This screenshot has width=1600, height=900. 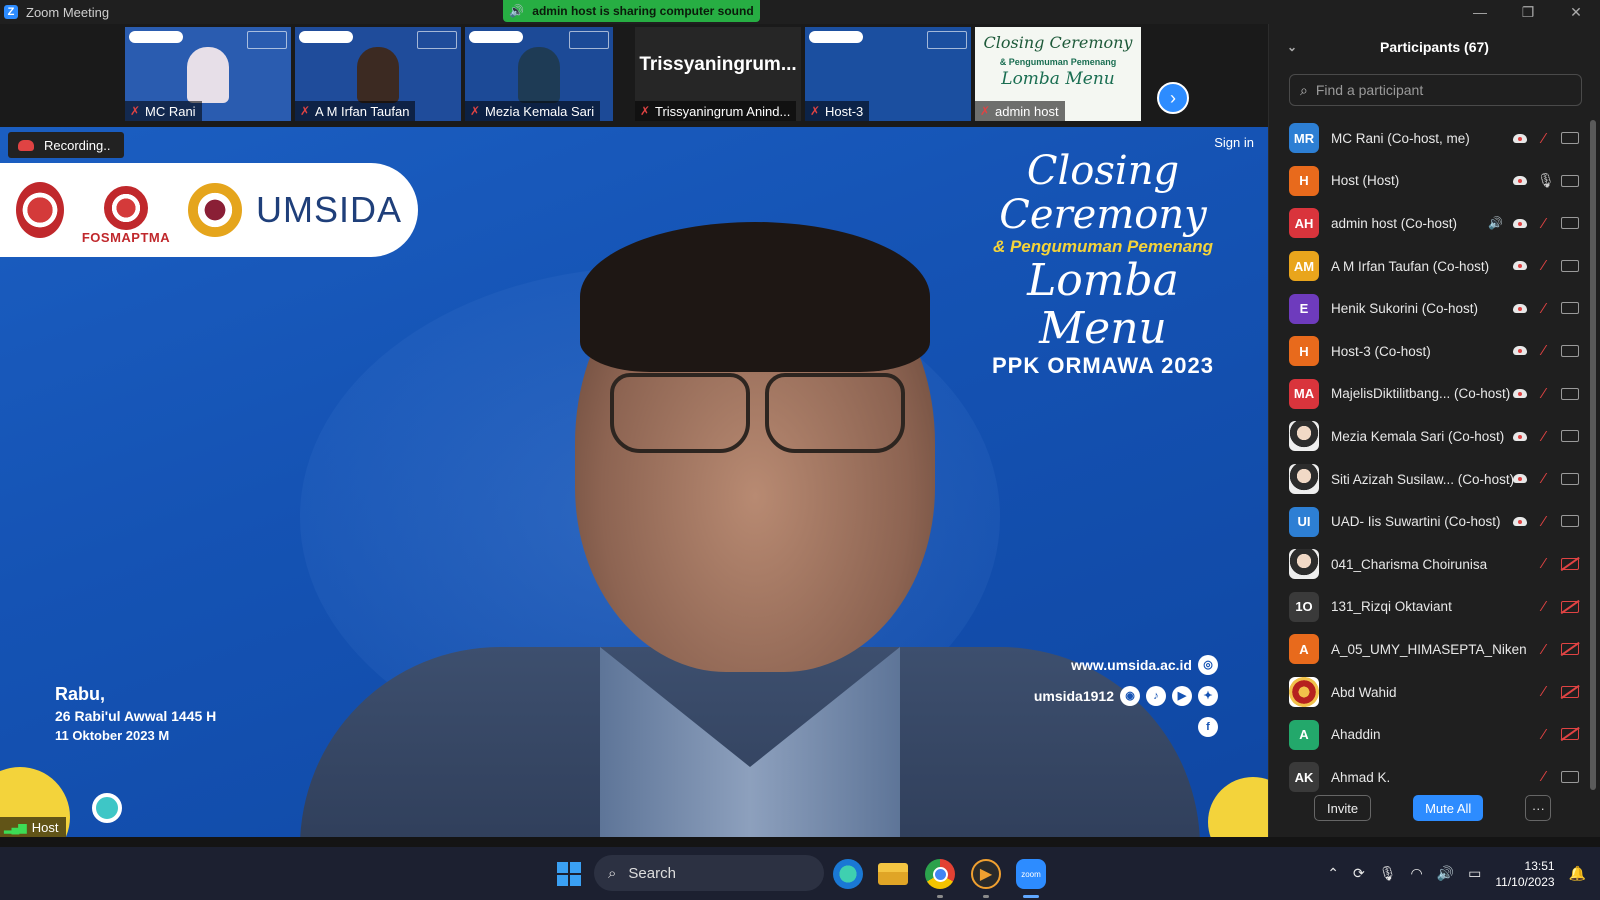 I want to click on participant-search-input, so click(x=1445, y=90).